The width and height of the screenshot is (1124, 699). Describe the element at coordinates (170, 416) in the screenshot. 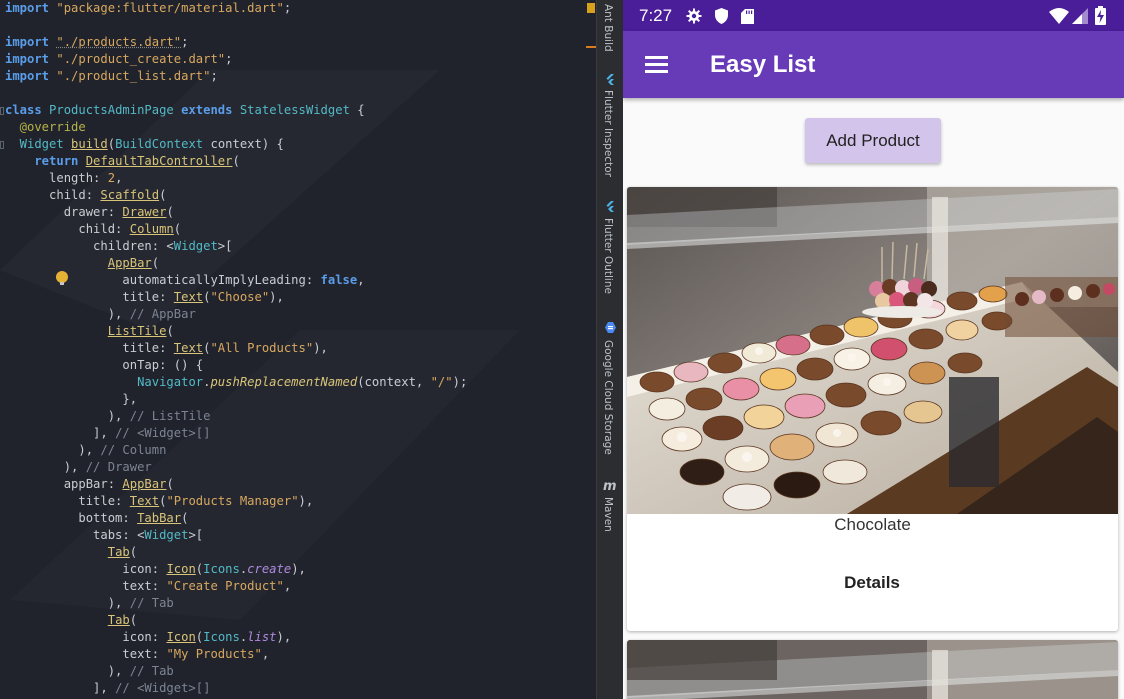

I see `code-token: // ListTile` at that location.